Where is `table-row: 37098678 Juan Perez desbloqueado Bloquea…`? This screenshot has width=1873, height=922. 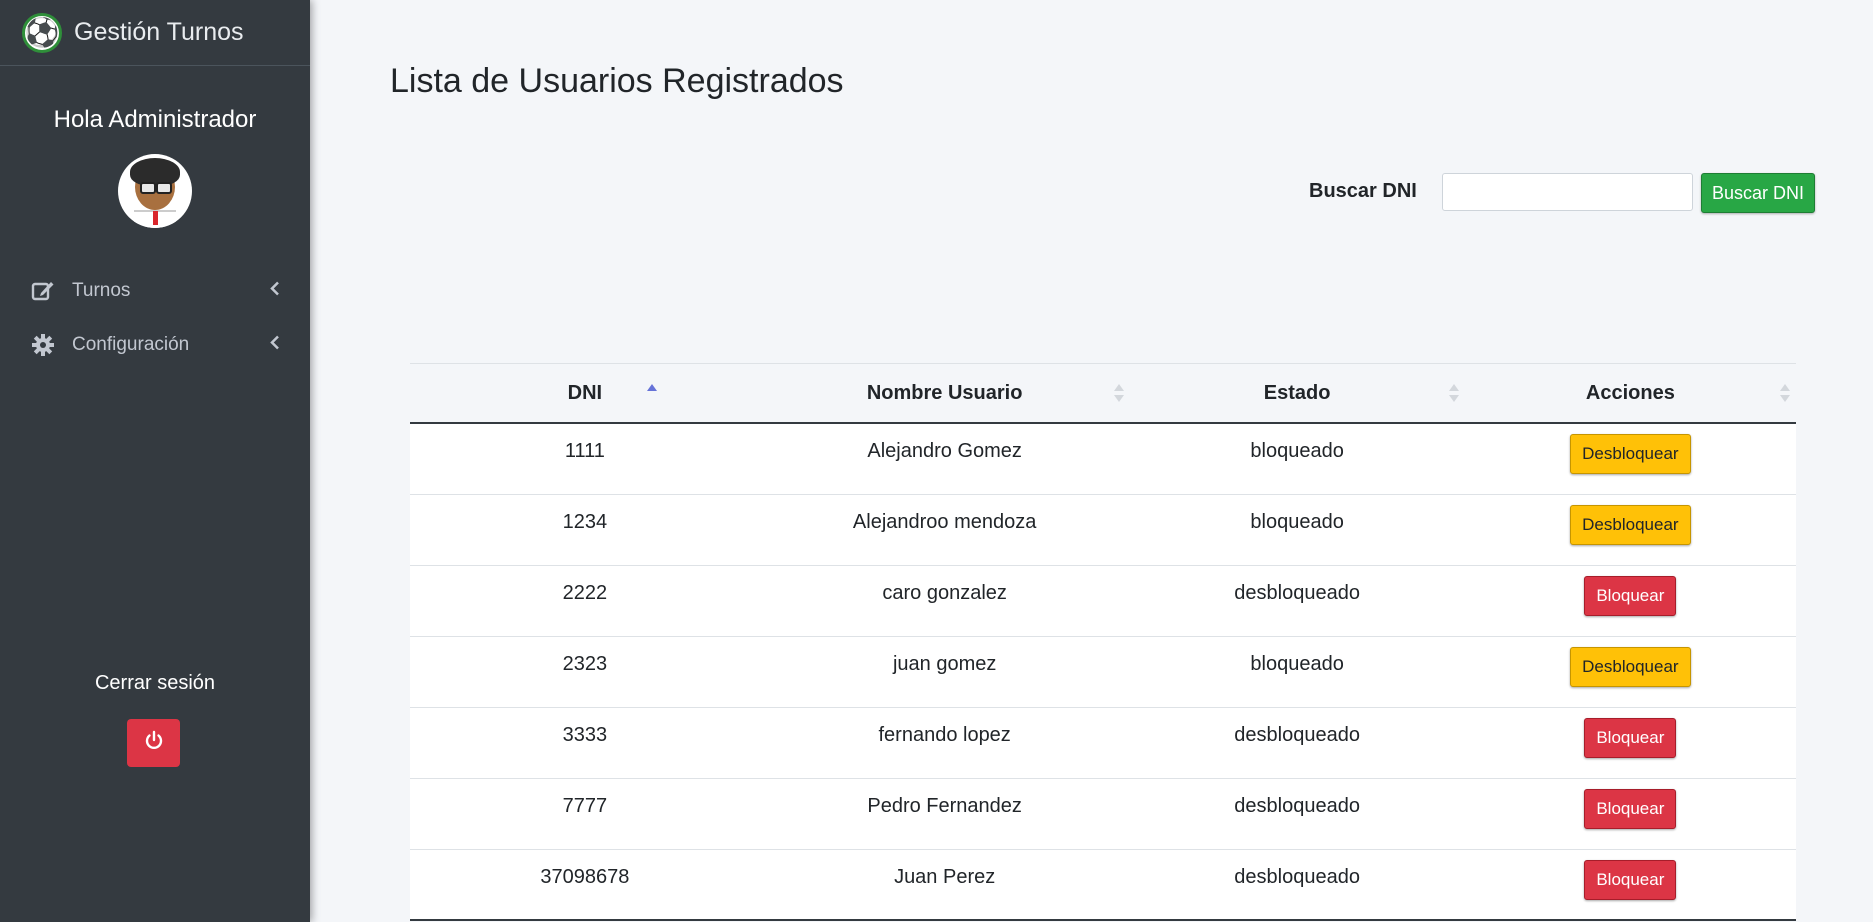 table-row: 37098678 Juan Perez desbloqueado Bloquea… is located at coordinates (1103, 884).